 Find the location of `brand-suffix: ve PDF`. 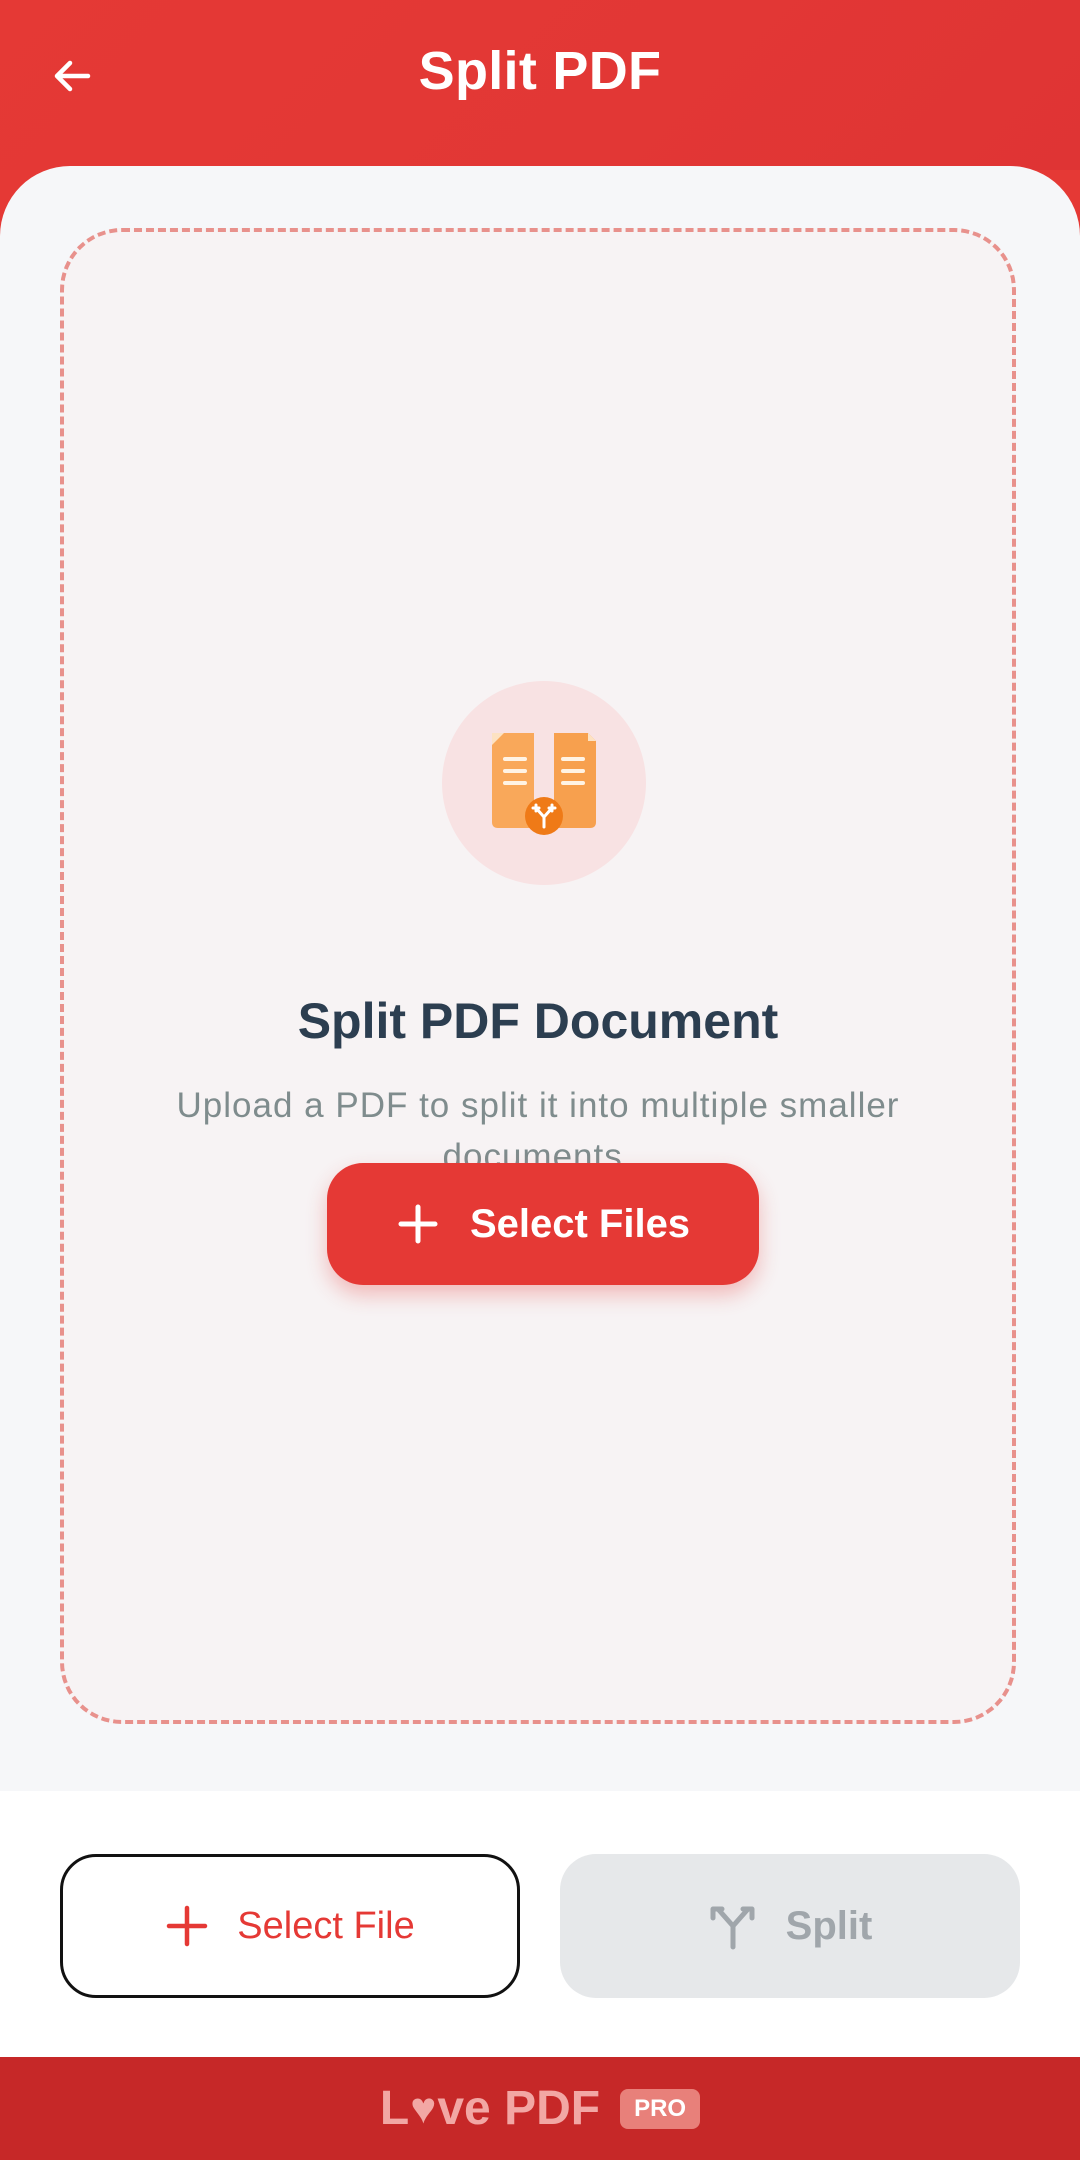

brand-suffix: ve PDF is located at coordinates (519, 2108).